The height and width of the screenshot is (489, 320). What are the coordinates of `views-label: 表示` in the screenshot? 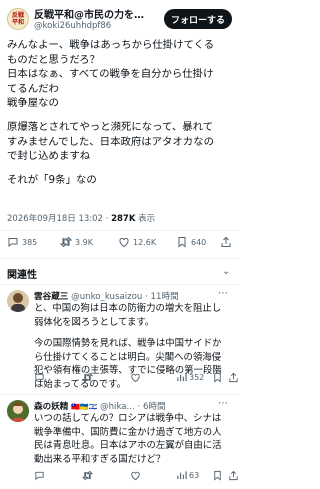 It's located at (147, 219).